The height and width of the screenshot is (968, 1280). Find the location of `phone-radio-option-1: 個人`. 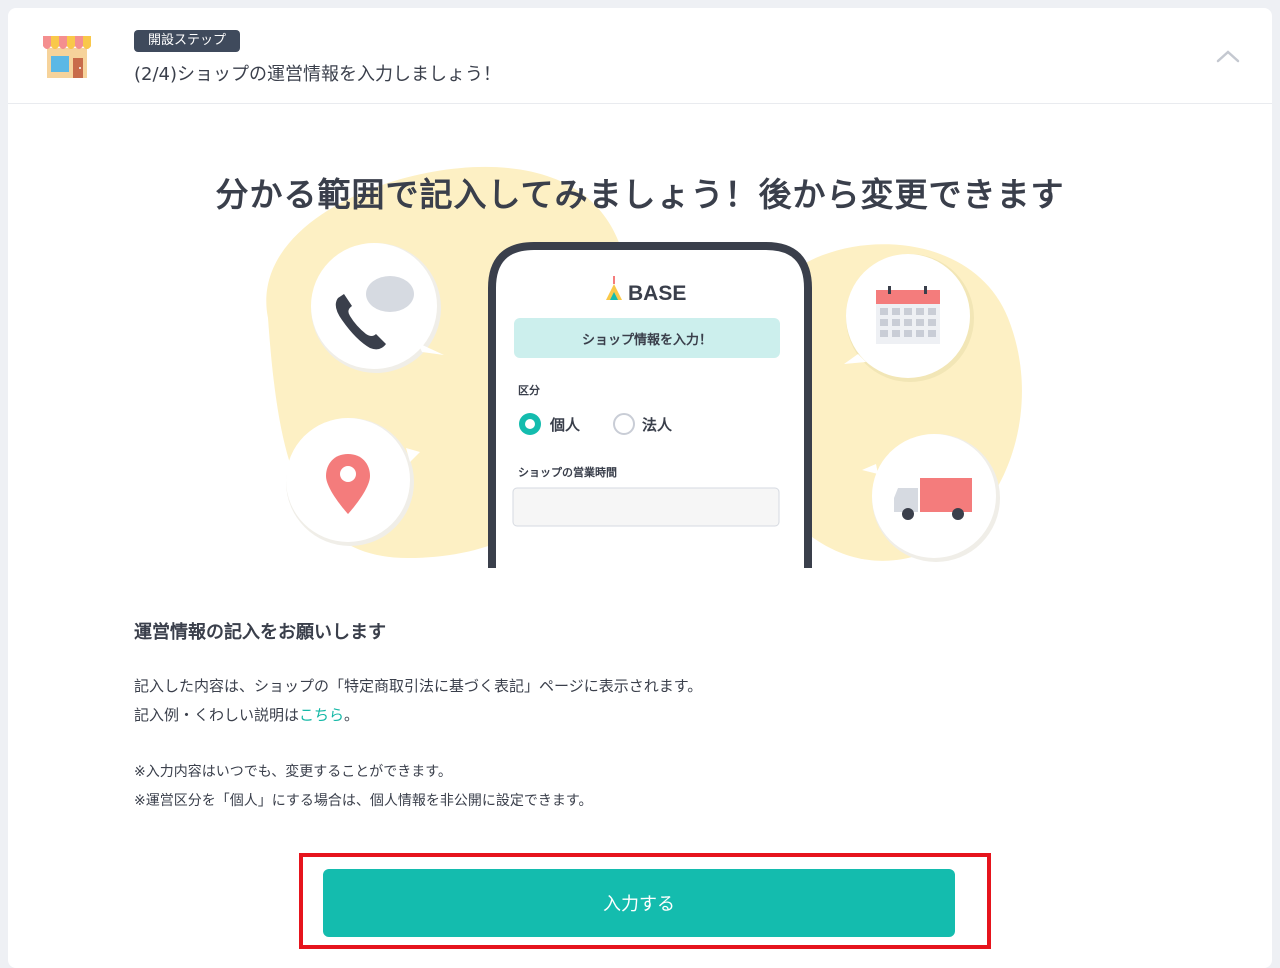

phone-radio-option-1: 個人 is located at coordinates (565, 425).